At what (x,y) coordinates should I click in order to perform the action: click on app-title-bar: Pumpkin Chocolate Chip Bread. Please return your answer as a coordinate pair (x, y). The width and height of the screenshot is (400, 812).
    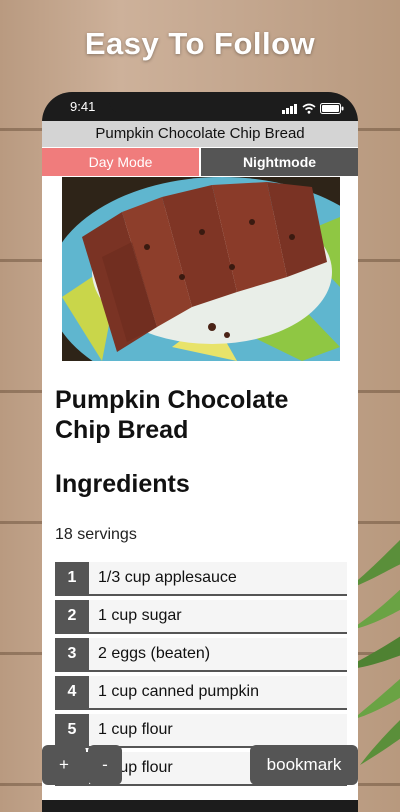
    Looking at the image, I should click on (200, 134).